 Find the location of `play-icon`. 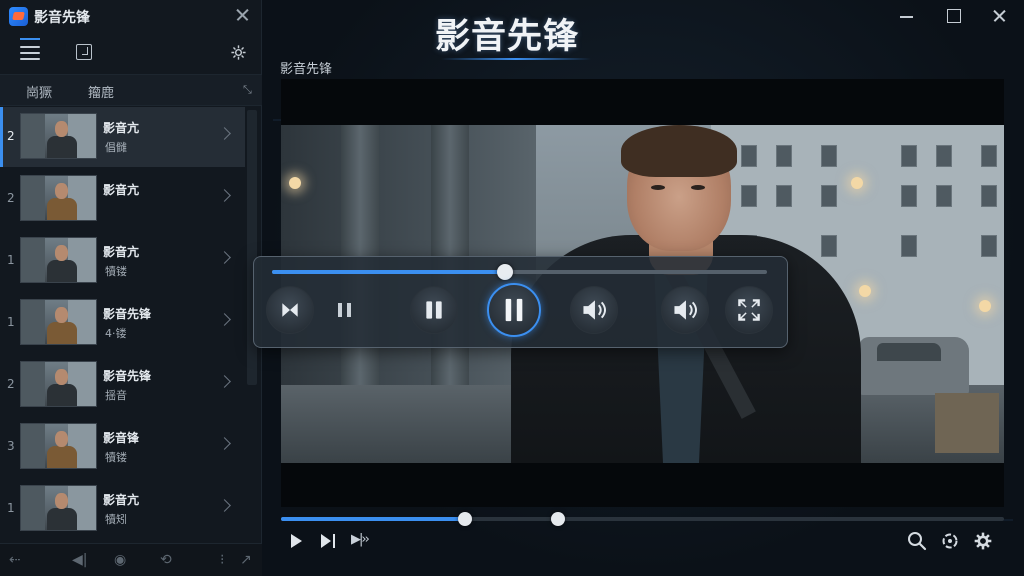

play-icon is located at coordinates (297, 541).